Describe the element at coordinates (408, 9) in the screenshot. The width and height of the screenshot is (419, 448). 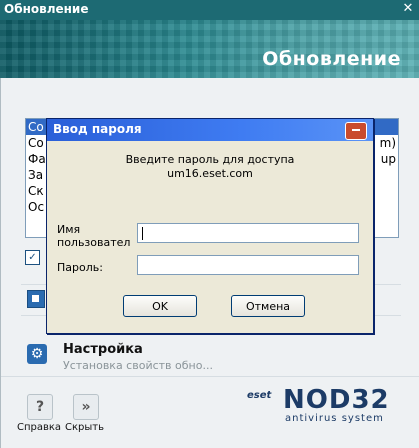
I see `close-icon: ✕` at that location.